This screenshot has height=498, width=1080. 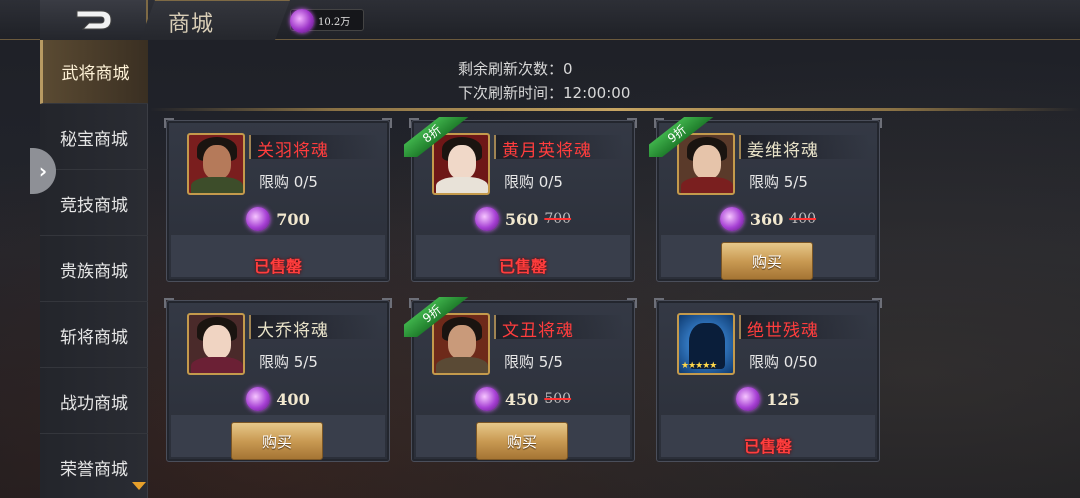 I want to click on shop-card-huangyueying: 8折 黄月英将魂 限购 0/5 560 700 已售罄, so click(x=520, y=199).